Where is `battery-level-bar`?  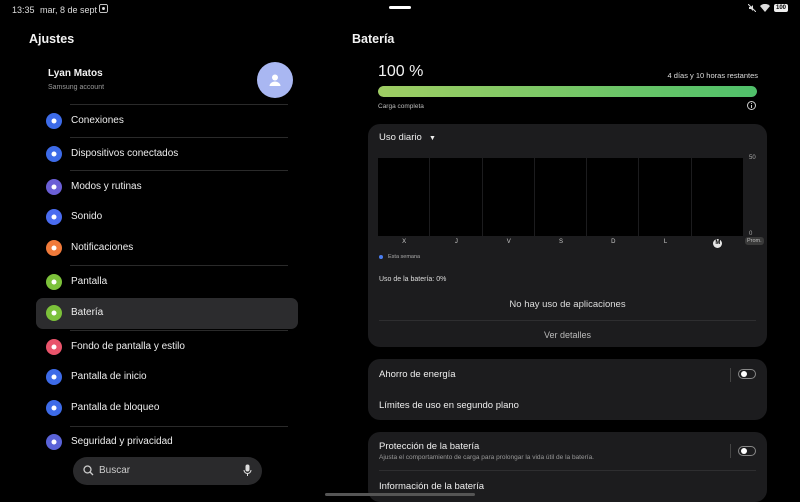
battery-level-bar is located at coordinates (567, 91).